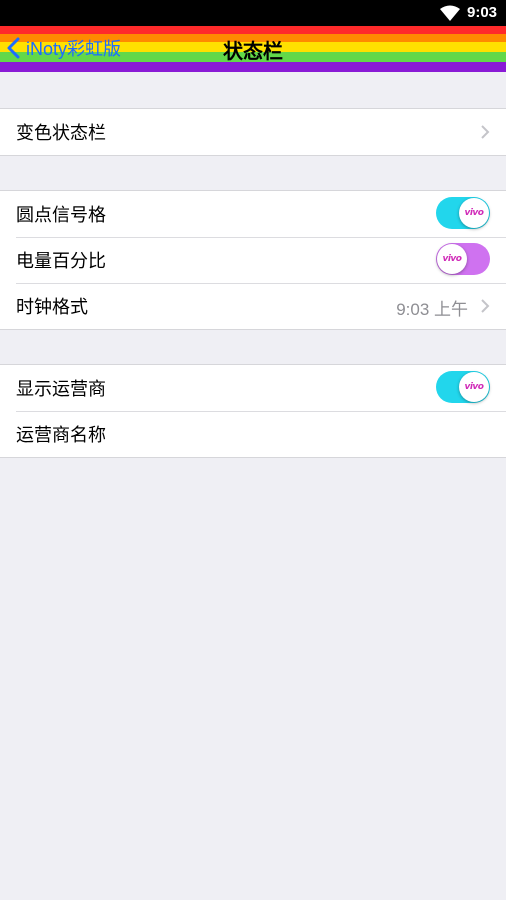 The image size is (506, 900). I want to click on row-color-status-bar: 变色状态栏, so click(253, 132).